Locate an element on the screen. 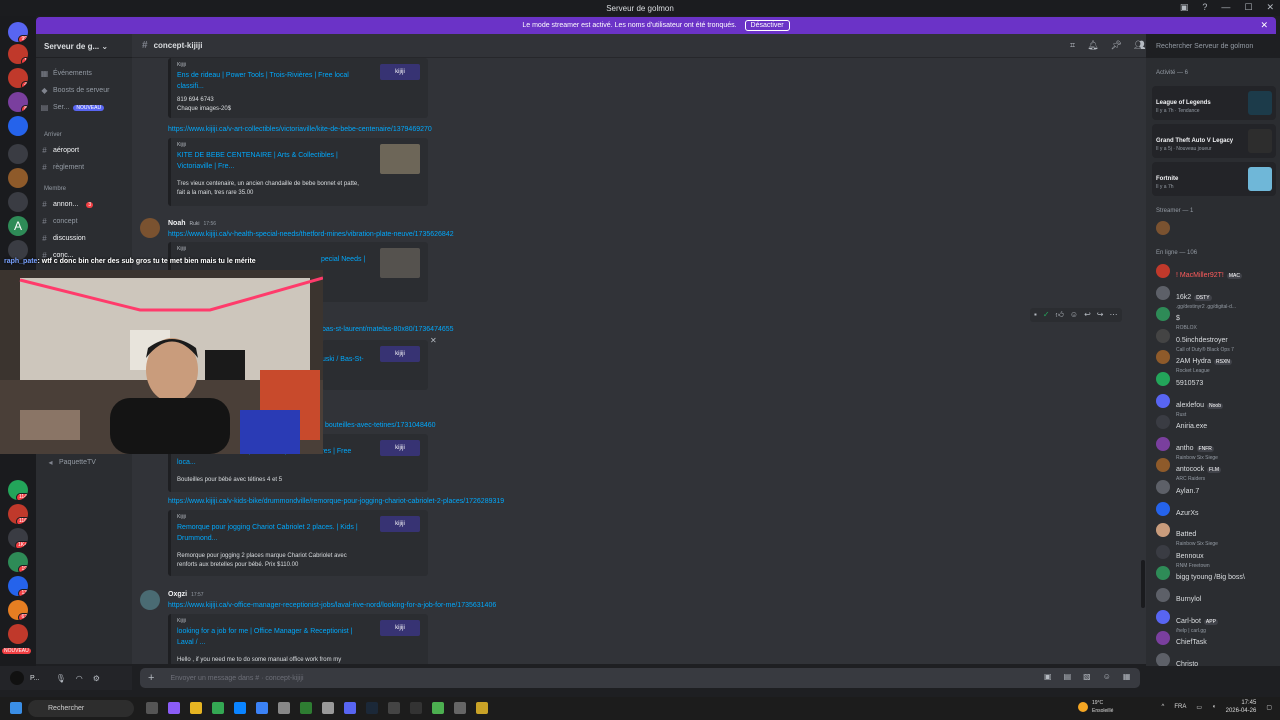  message-author: Oxgzi 17:57 is located at coordinates (186, 594).